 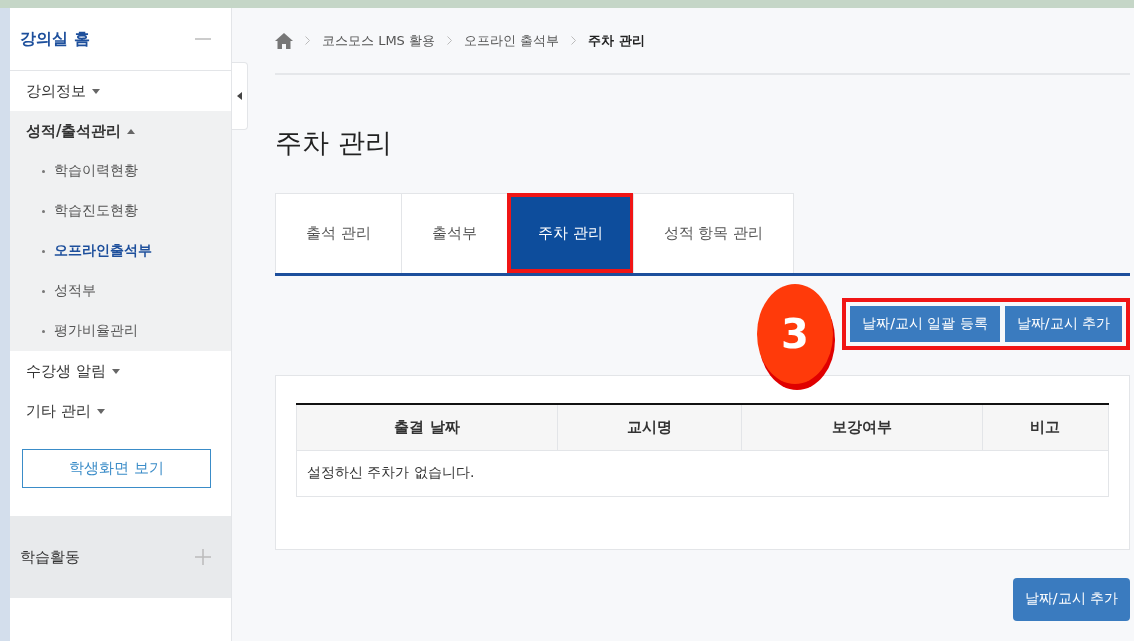 What do you see at coordinates (120, 171) in the screenshot?
I see `sidebar-sub-item: 학습이력현황` at bounding box center [120, 171].